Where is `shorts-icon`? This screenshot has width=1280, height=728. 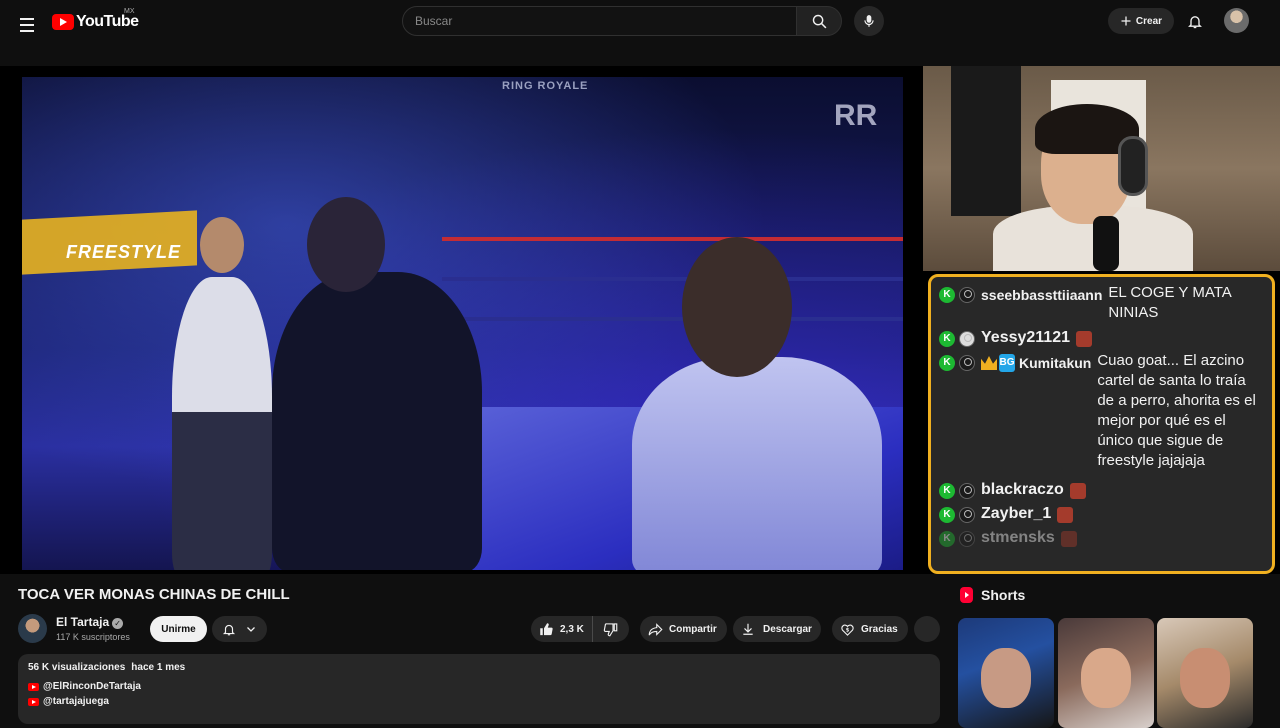
shorts-icon is located at coordinates (966, 595).